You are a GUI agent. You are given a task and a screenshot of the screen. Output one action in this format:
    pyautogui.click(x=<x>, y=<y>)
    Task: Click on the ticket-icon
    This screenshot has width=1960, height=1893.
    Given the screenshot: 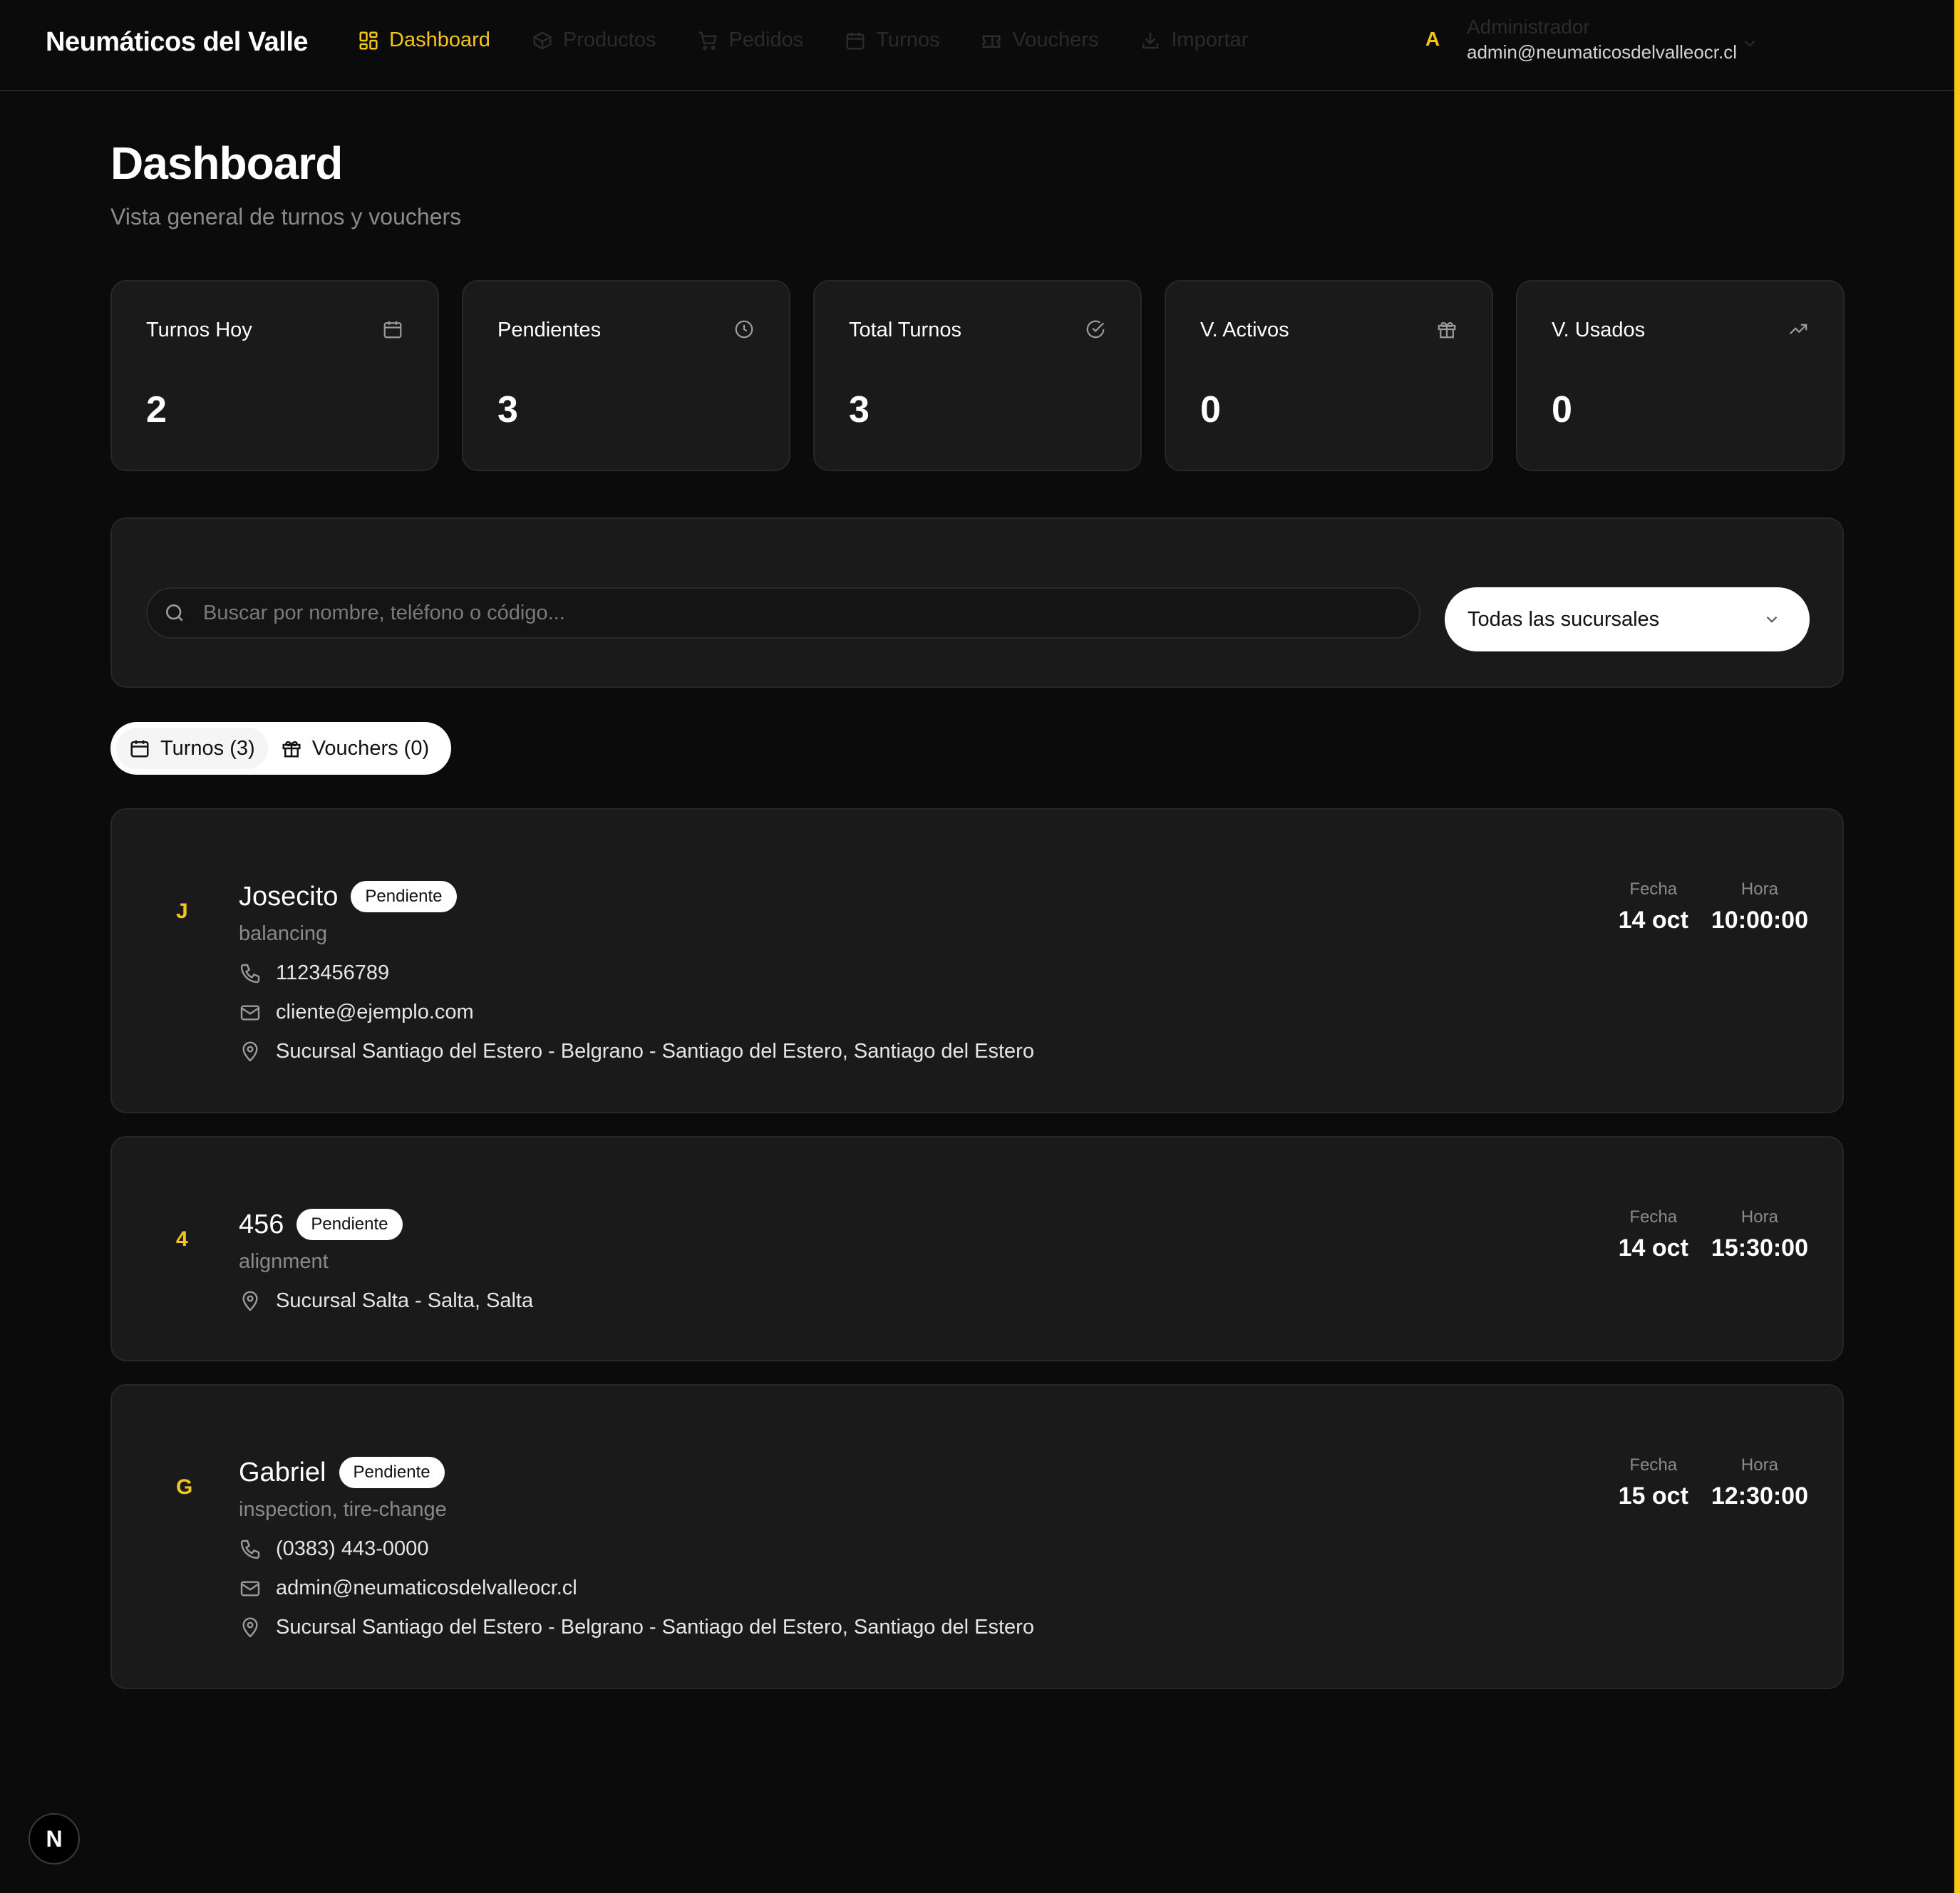 What is the action you would take?
    pyautogui.click(x=992, y=41)
    